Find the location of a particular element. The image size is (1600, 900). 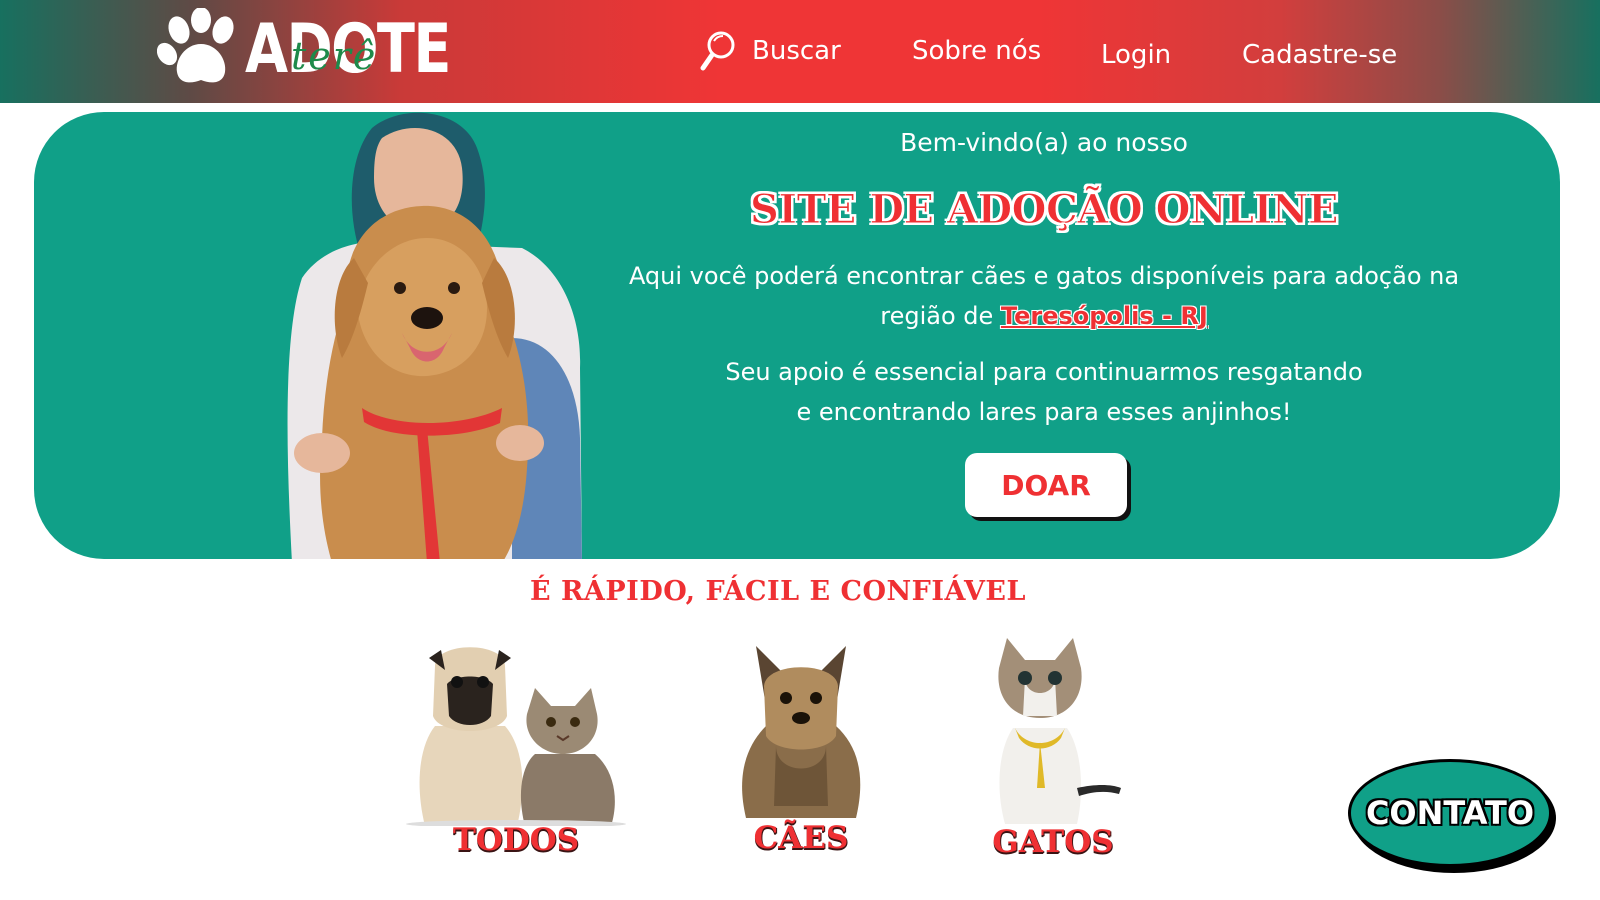

location-link: Teresópolis - RJ is located at coordinates (1104, 316).